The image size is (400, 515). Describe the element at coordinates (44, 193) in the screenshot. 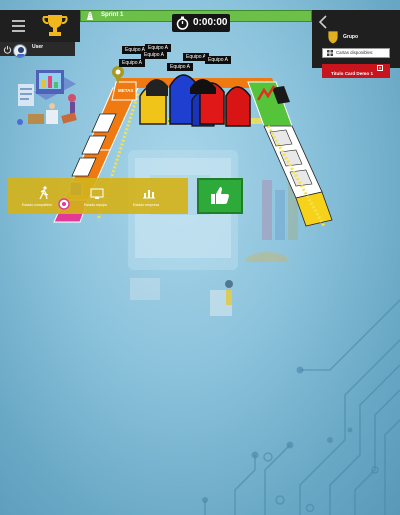

I see `walking-person-icon` at that location.